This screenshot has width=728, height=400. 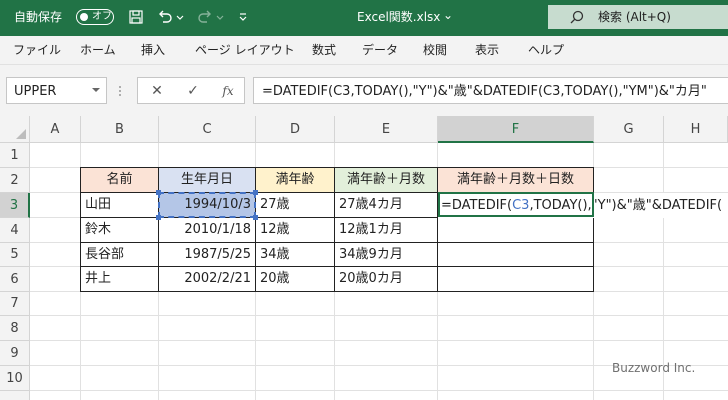 I want to click on table-cell-age-months: 34歳9カ月, so click(x=386, y=255).